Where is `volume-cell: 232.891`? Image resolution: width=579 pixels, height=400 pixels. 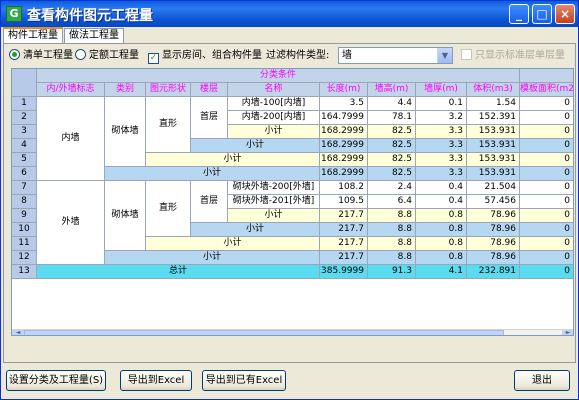
volume-cell: 232.891 is located at coordinates (493, 272).